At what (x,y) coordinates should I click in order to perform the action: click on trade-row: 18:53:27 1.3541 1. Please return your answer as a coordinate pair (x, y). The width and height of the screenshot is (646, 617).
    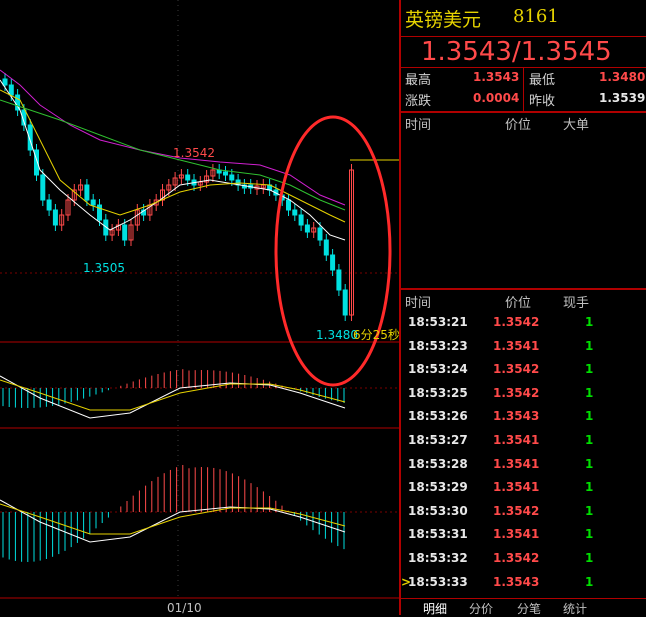
    Looking at the image, I should click on (523, 440).